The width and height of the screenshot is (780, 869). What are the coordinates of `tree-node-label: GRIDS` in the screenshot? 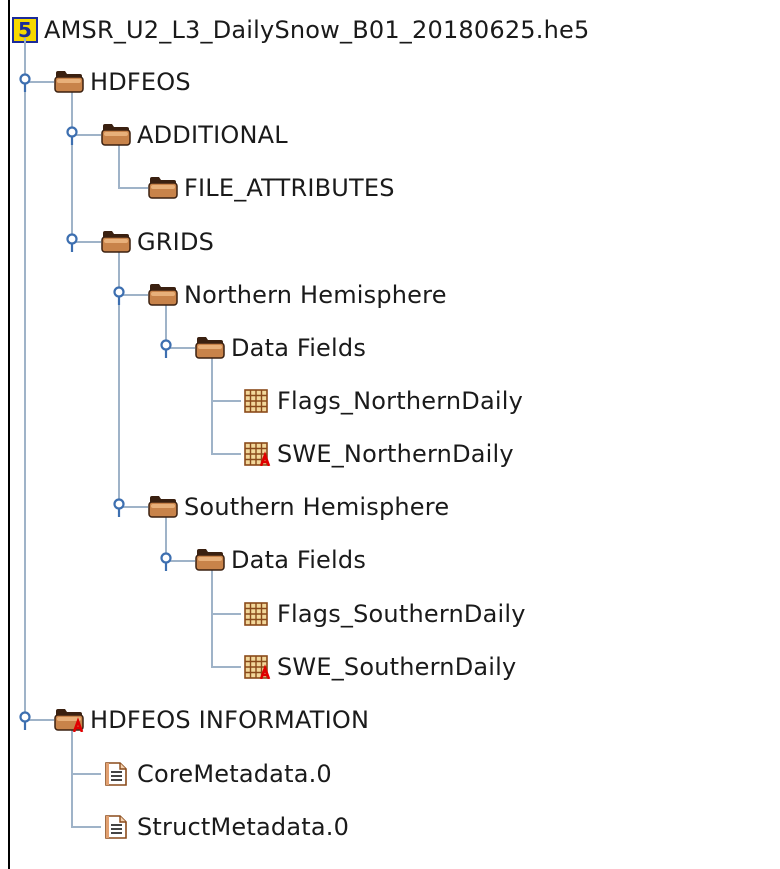 It's located at (176, 242).